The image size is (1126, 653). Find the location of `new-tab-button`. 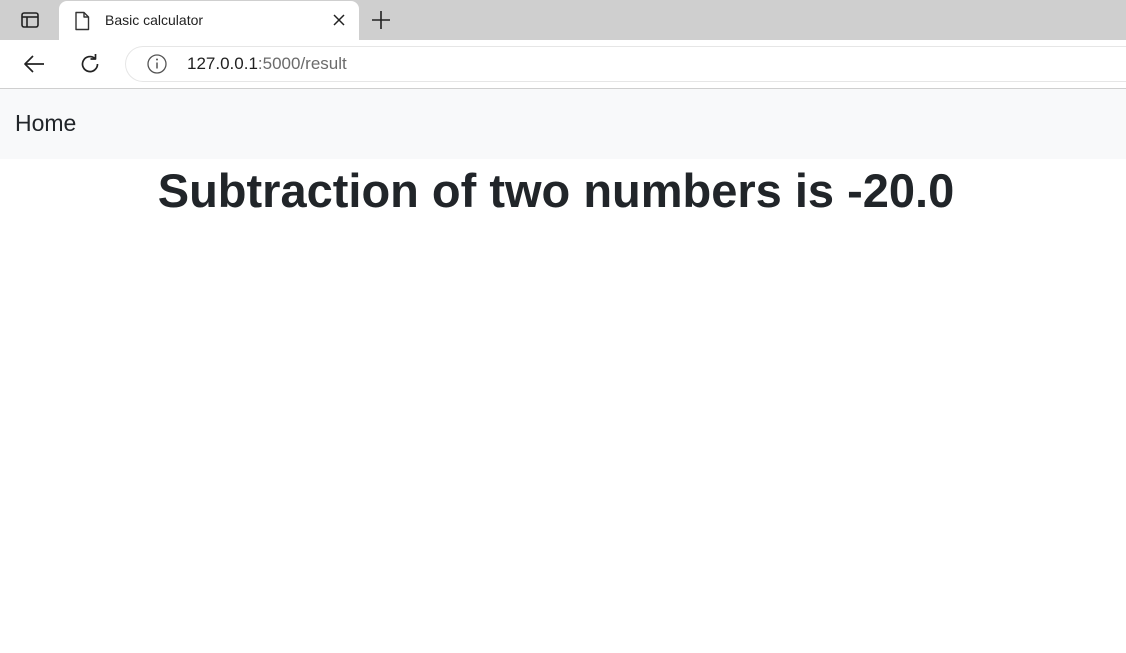

new-tab-button is located at coordinates (381, 20).